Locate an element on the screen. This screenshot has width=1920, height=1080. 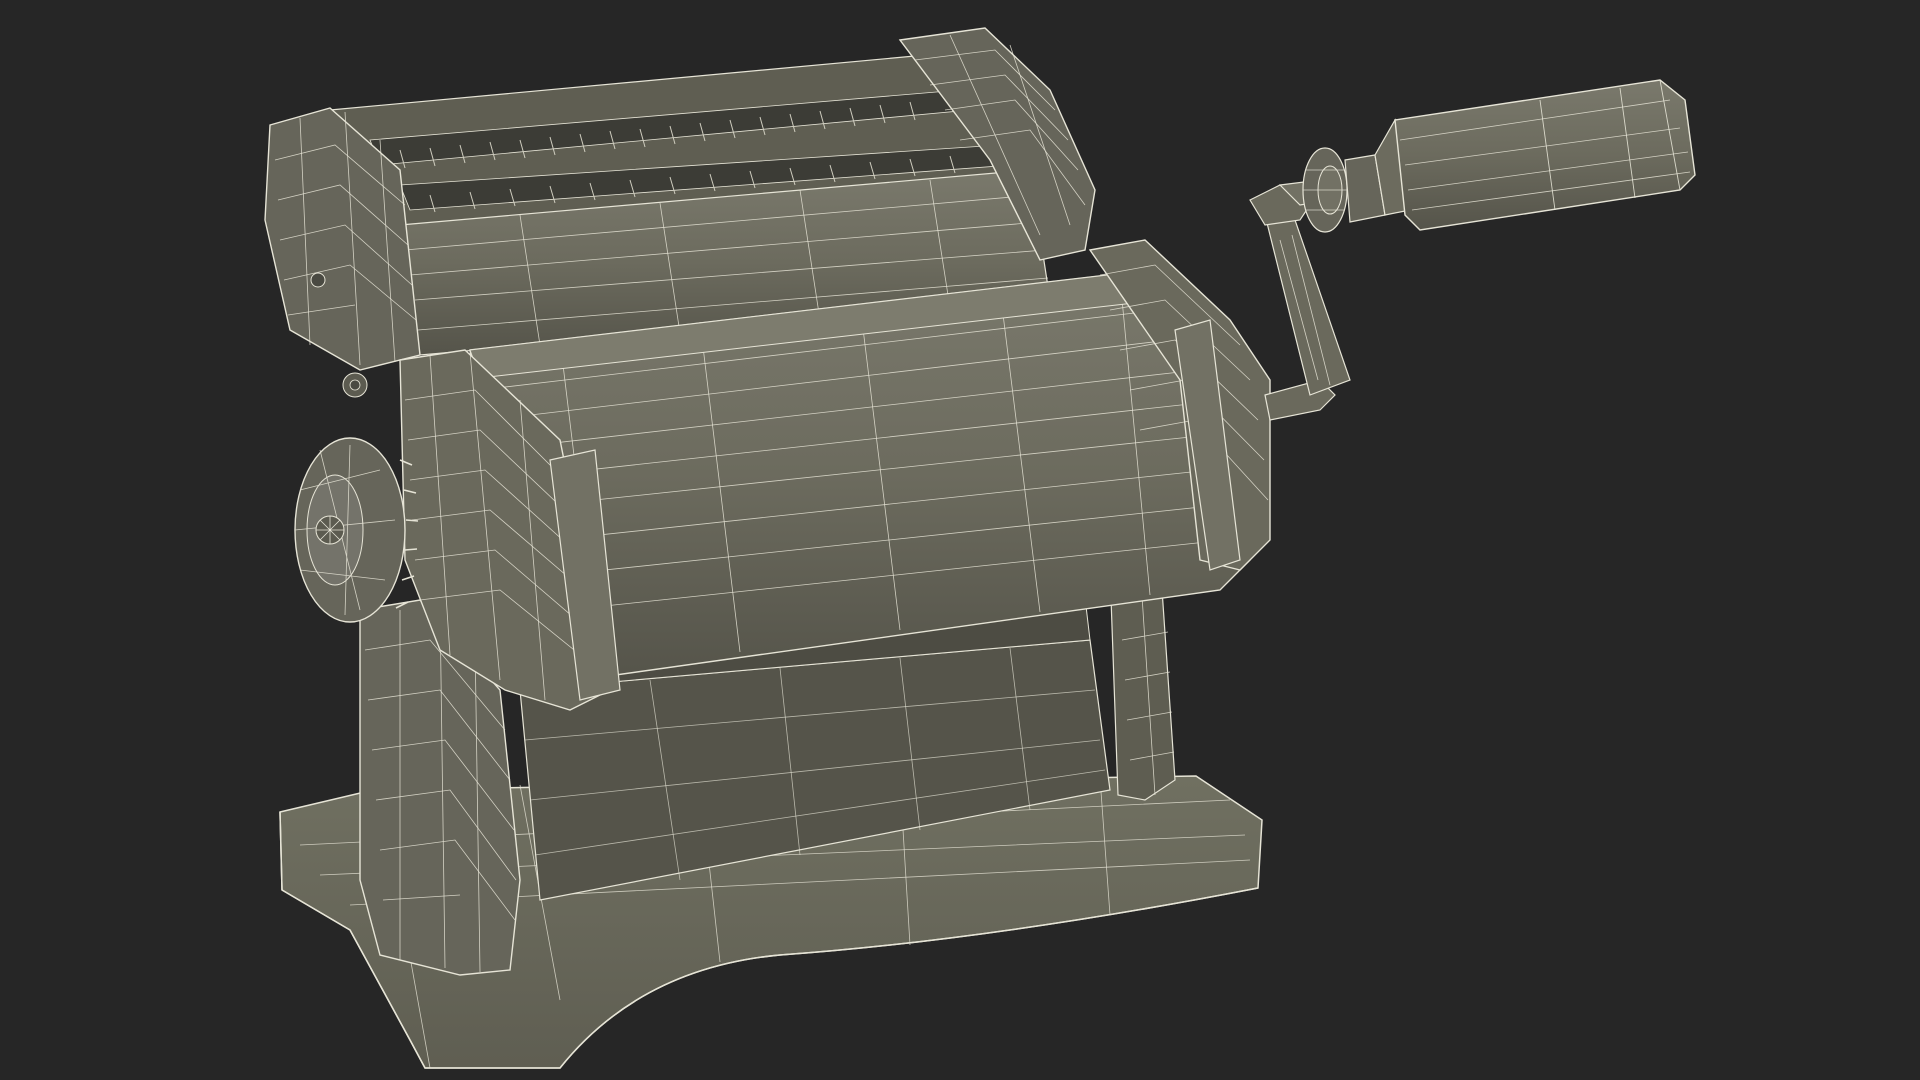
back-bolt-icon is located at coordinates (318, 280).